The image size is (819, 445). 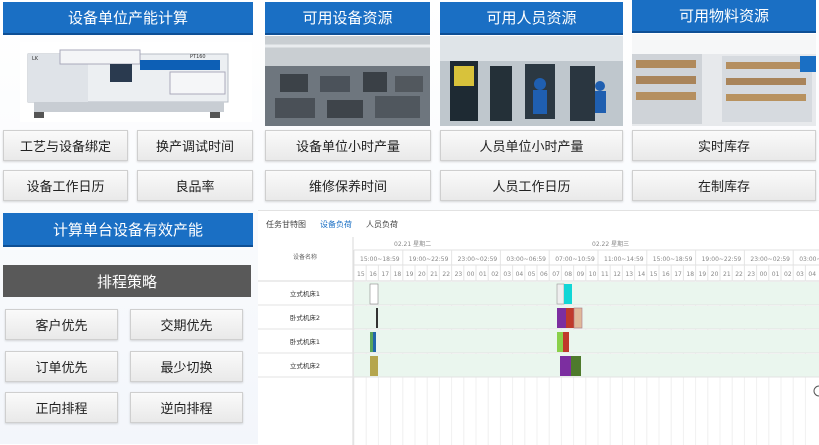 What do you see at coordinates (336, 224) in the screenshot?
I see `tab-equipment-load: 设备负荷` at bounding box center [336, 224].